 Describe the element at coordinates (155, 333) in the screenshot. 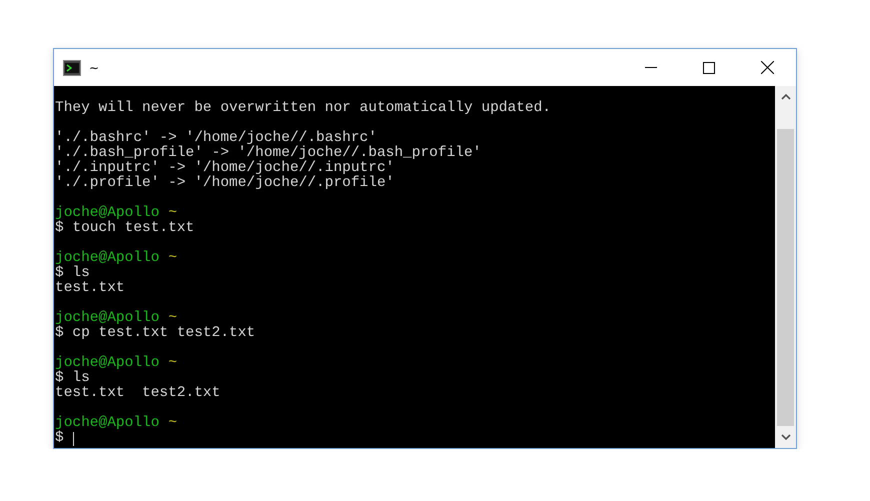

I see `command-line: $ cp test.txt test2.txt` at that location.